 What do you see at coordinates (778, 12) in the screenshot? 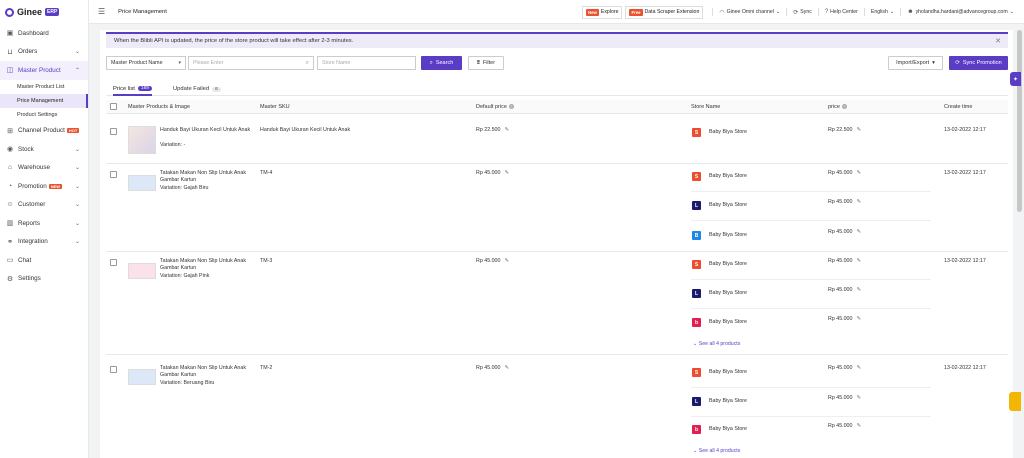
I see `chevron-down-icon: ⌄` at bounding box center [778, 12].